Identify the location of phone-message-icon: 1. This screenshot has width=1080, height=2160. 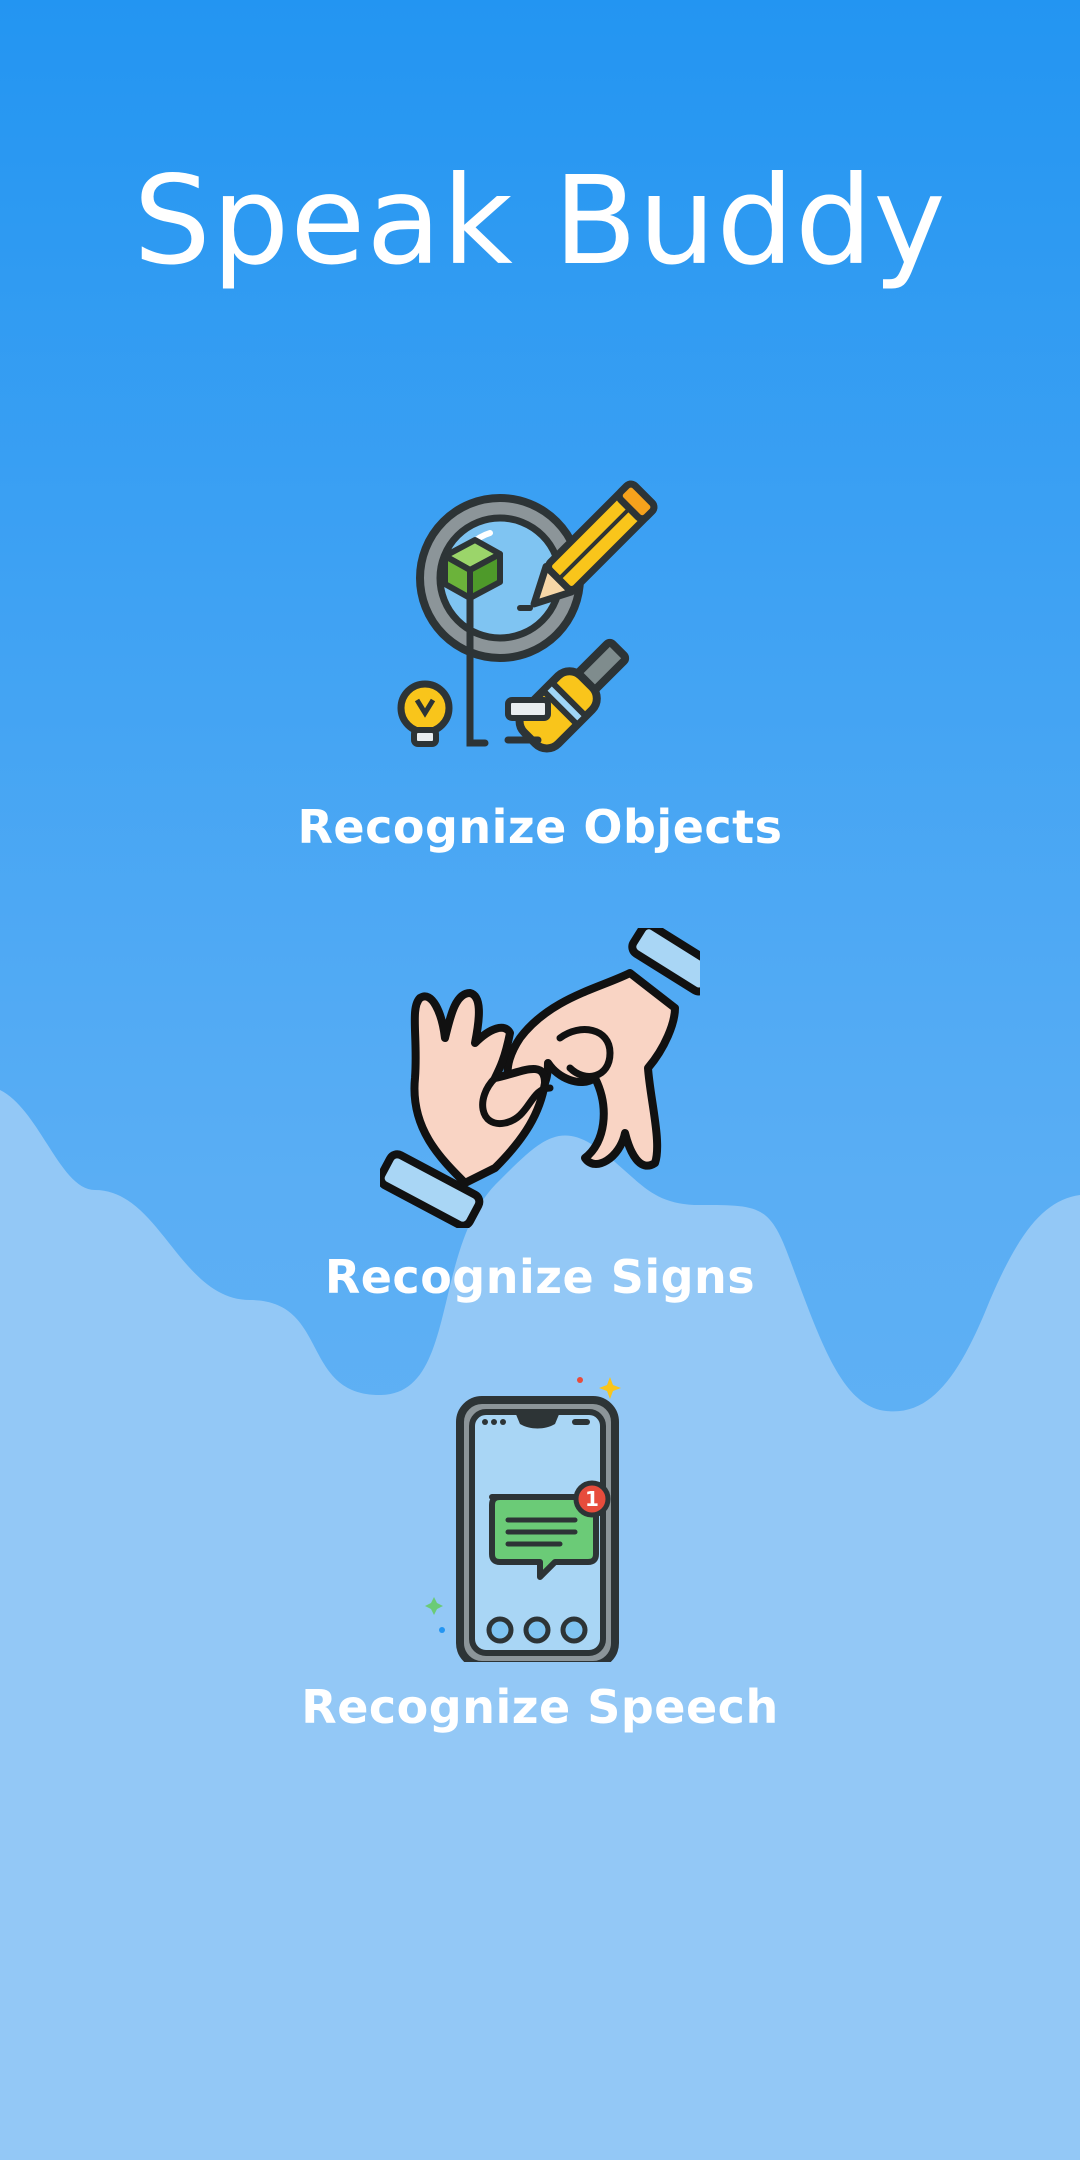
(523, 1519).